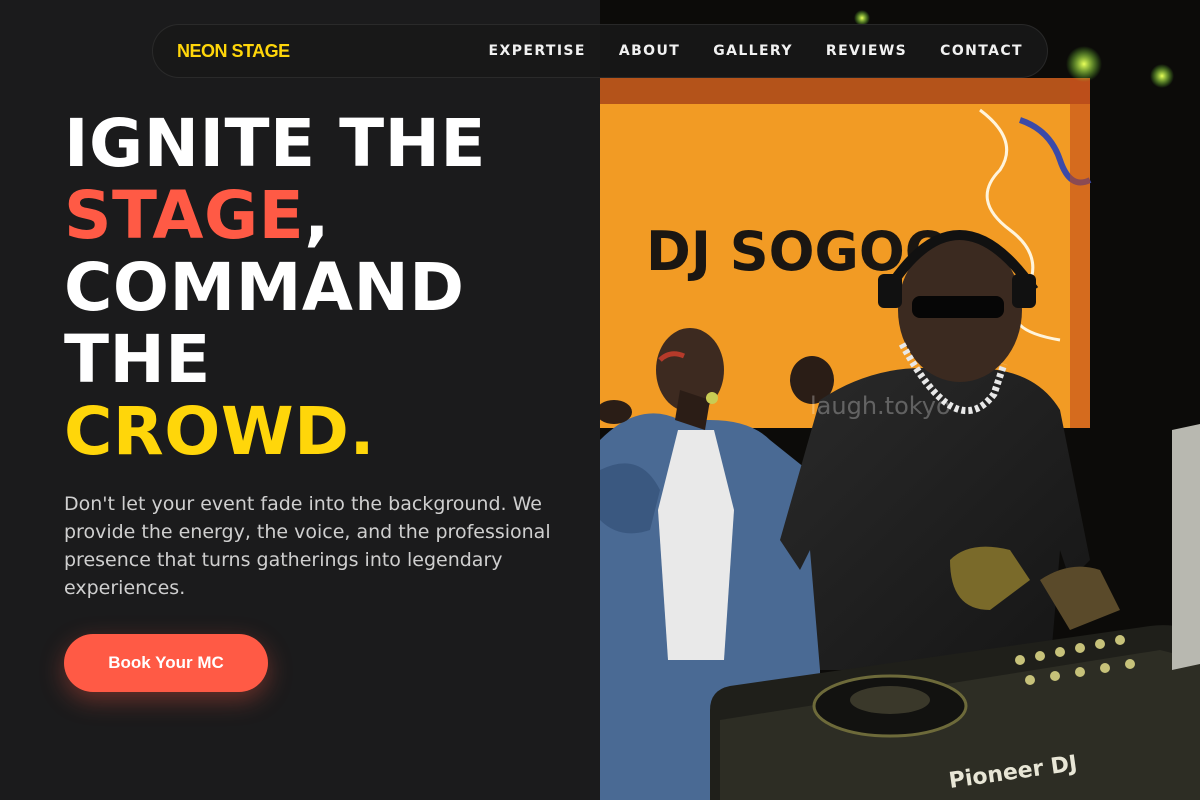 Image resolution: width=1200 pixels, height=800 pixels. I want to click on headline-highlight-crowd: CROWD., so click(220, 431).